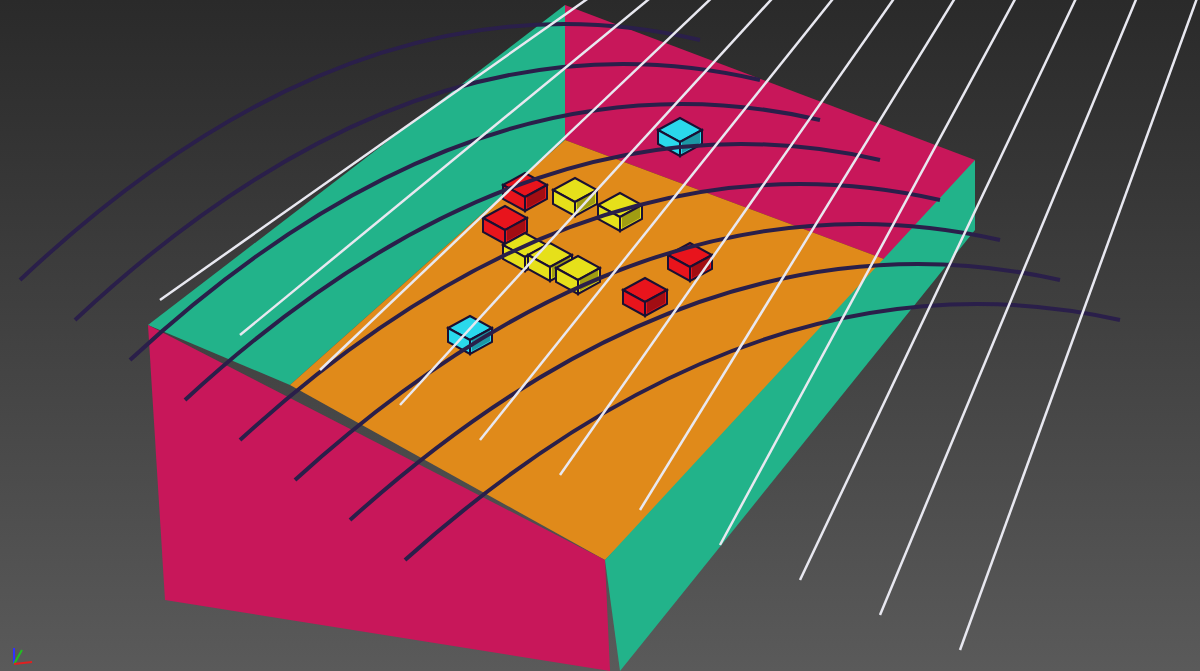 The image size is (1200, 671). Describe the element at coordinates (23, 656) in the screenshot. I see `axis-gizmo-icon` at that location.